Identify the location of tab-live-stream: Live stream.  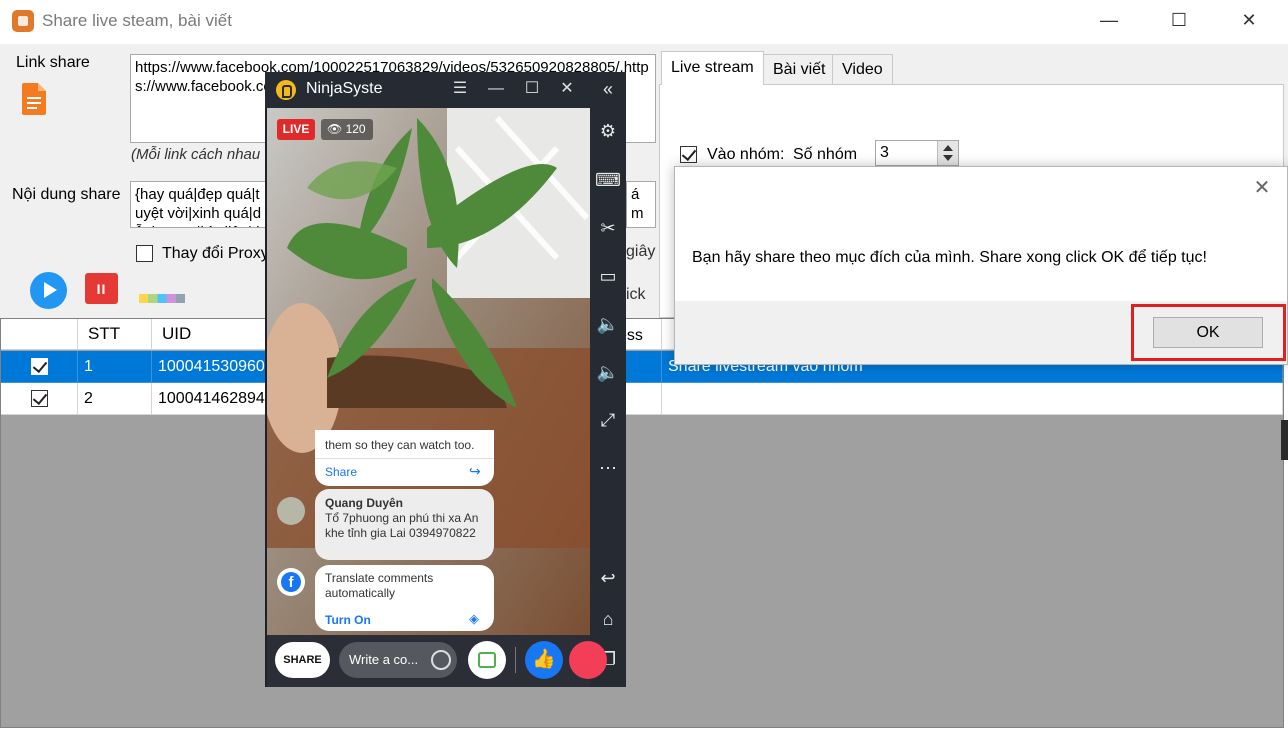
(712, 68).